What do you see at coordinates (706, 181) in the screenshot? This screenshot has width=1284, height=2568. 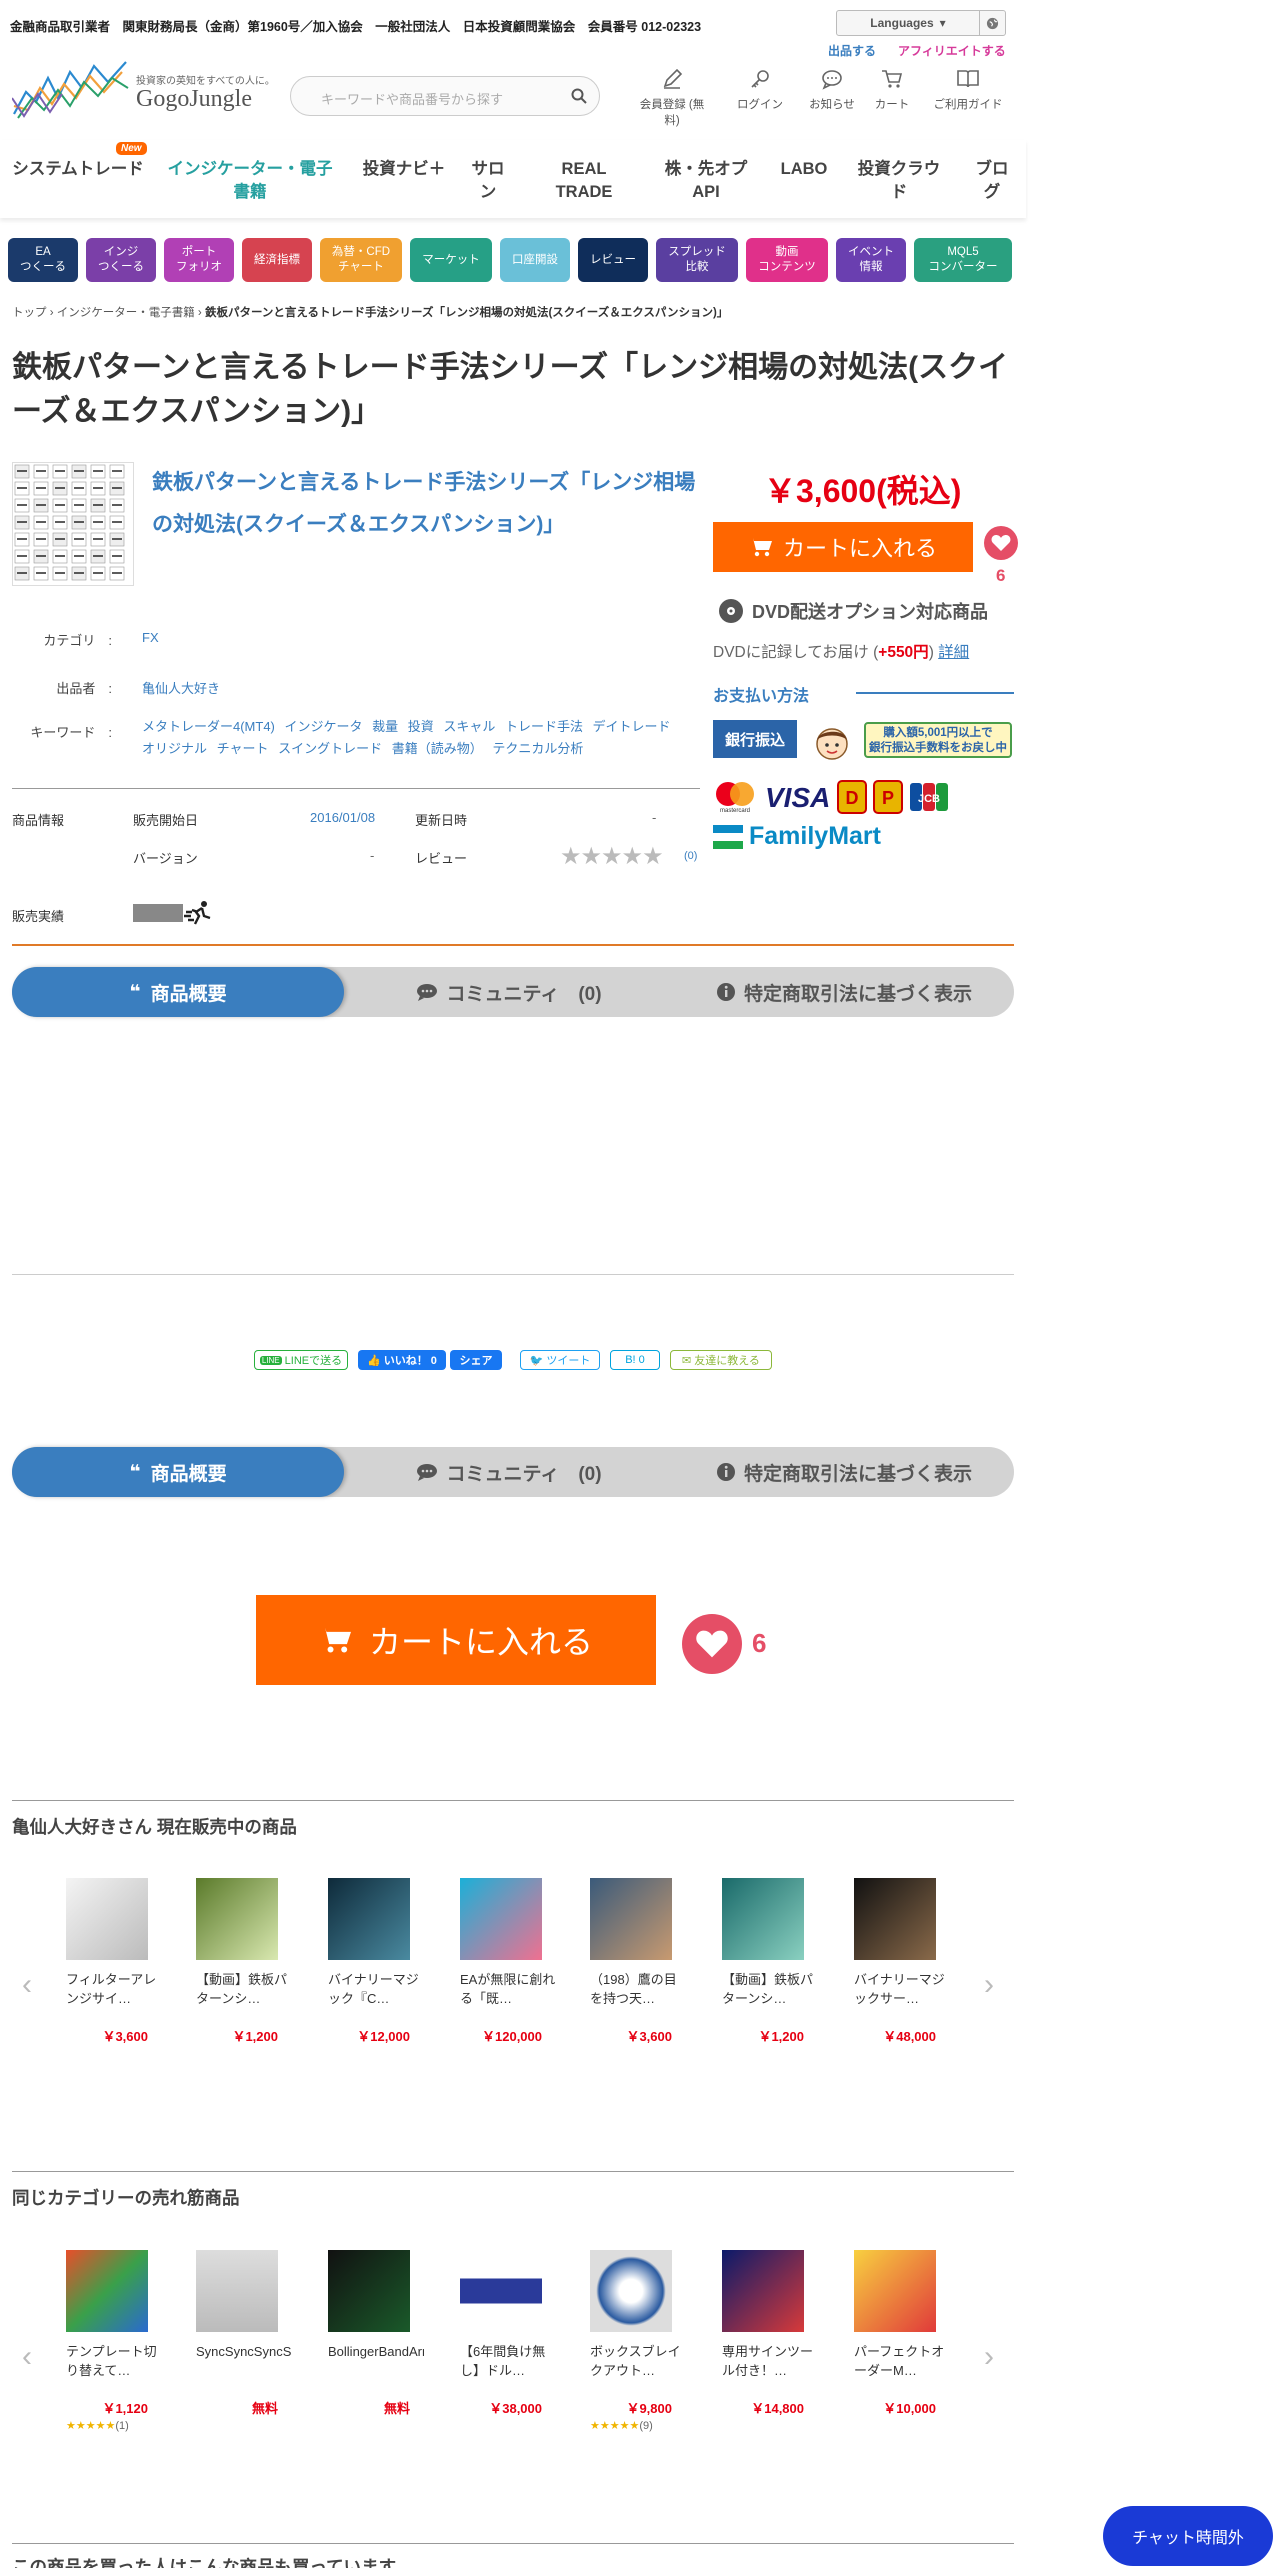 I see `nav-api: 株・先オプAPI` at bounding box center [706, 181].